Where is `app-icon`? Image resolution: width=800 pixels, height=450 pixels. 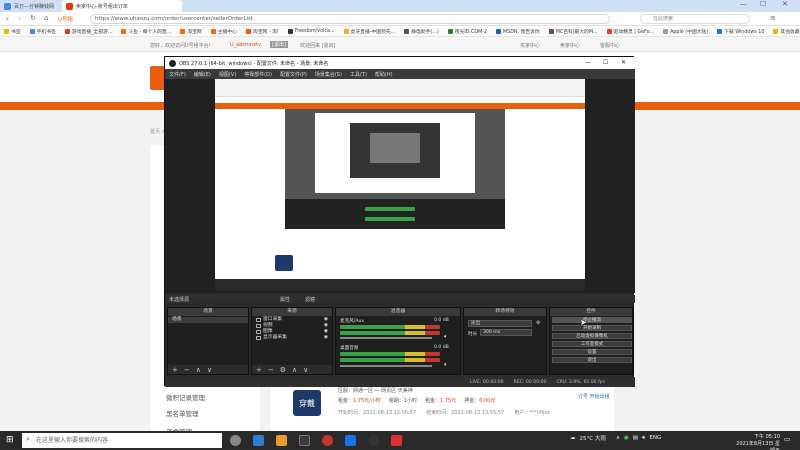
app-icon is located at coordinates (396, 440).